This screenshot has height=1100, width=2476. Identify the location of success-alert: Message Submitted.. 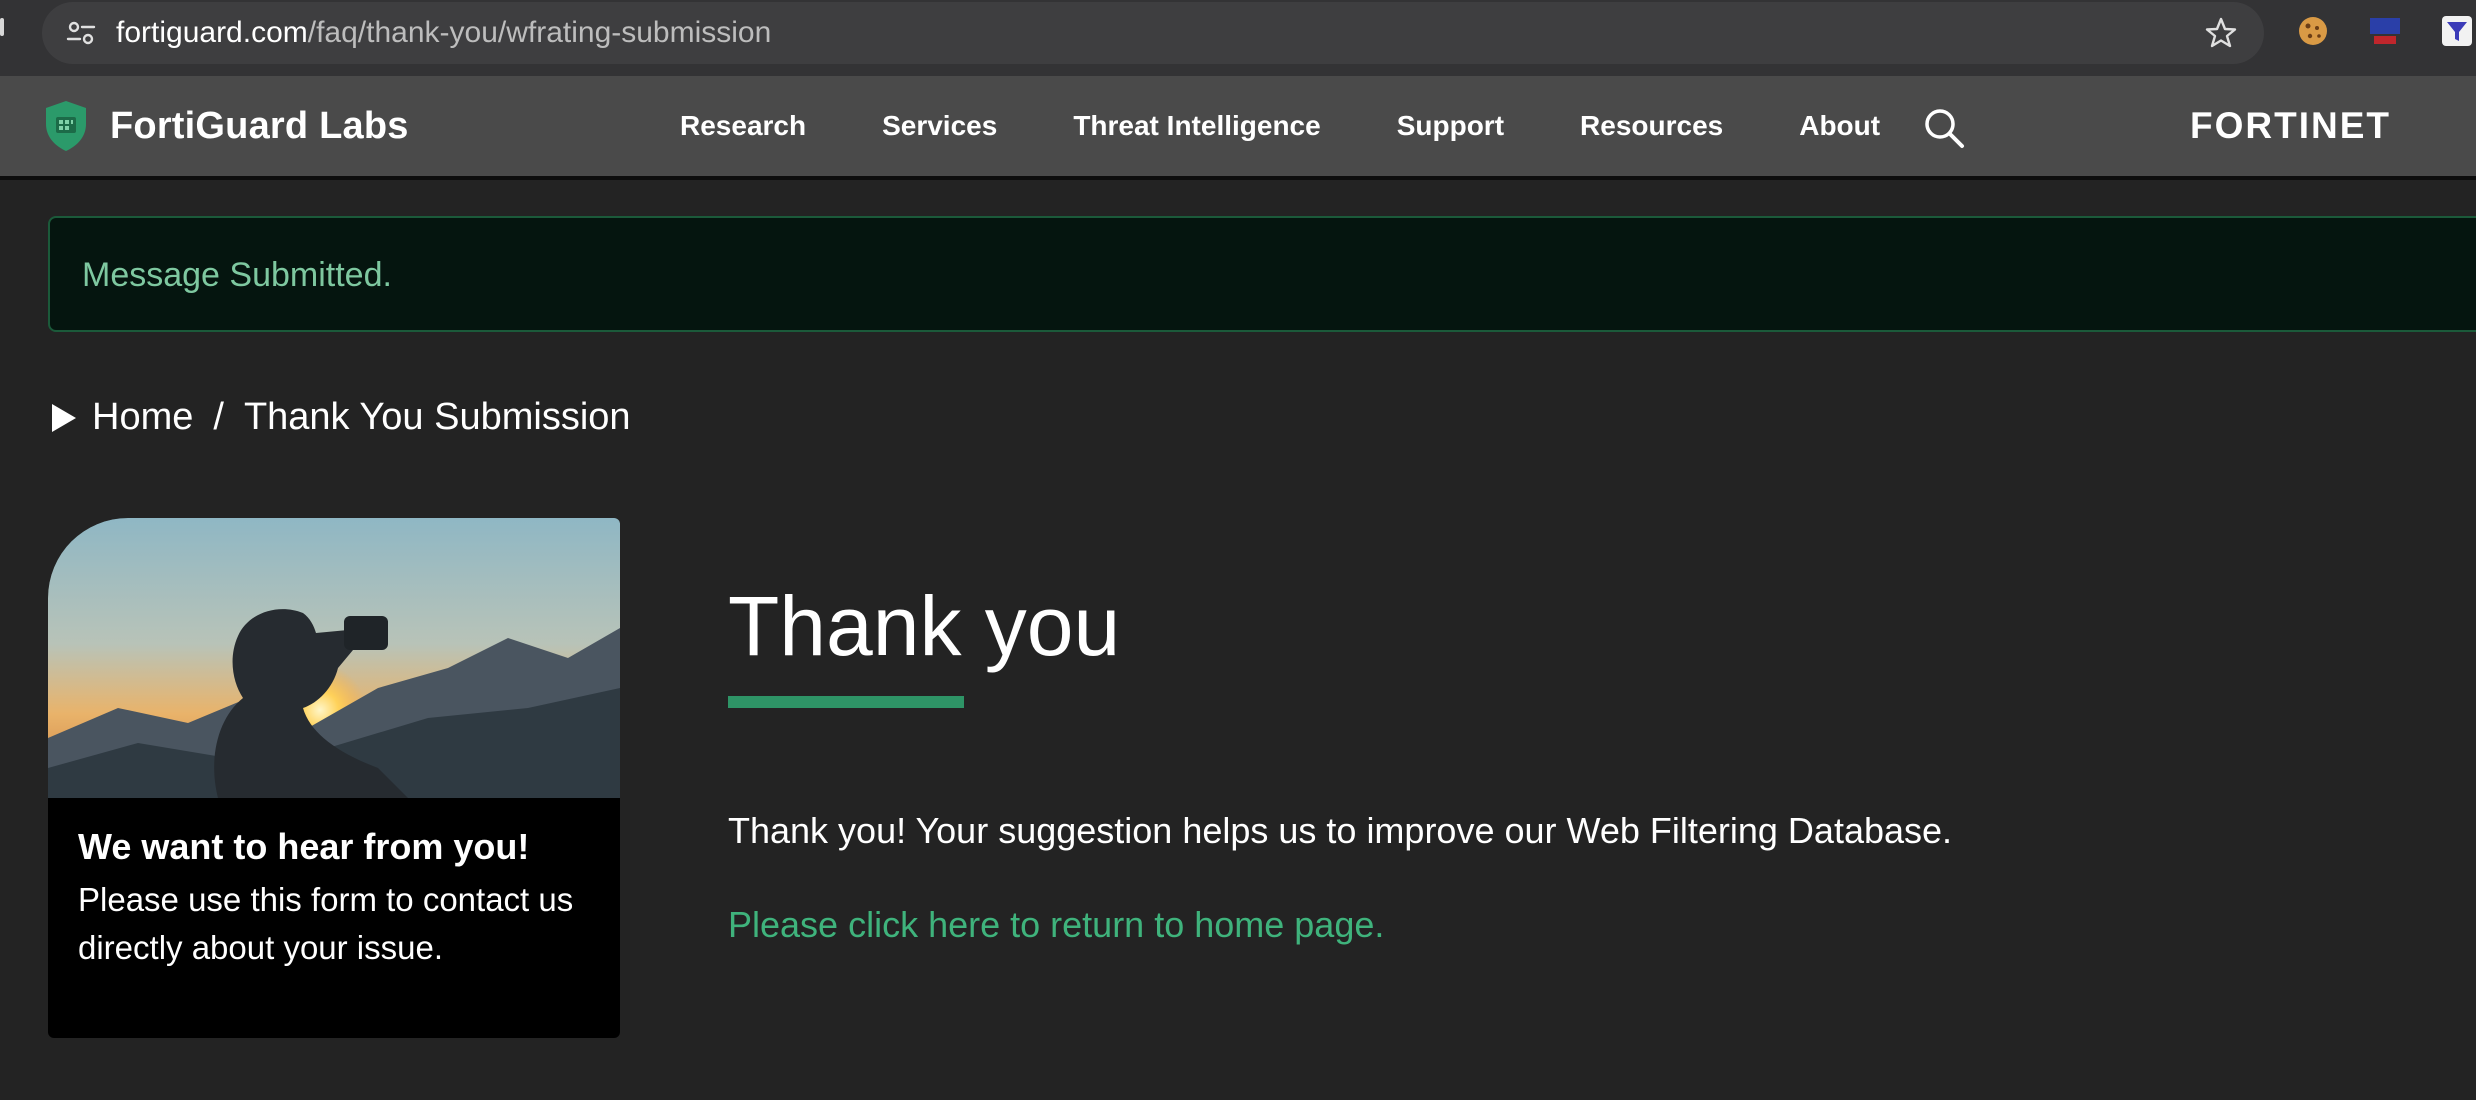
(1262, 274).